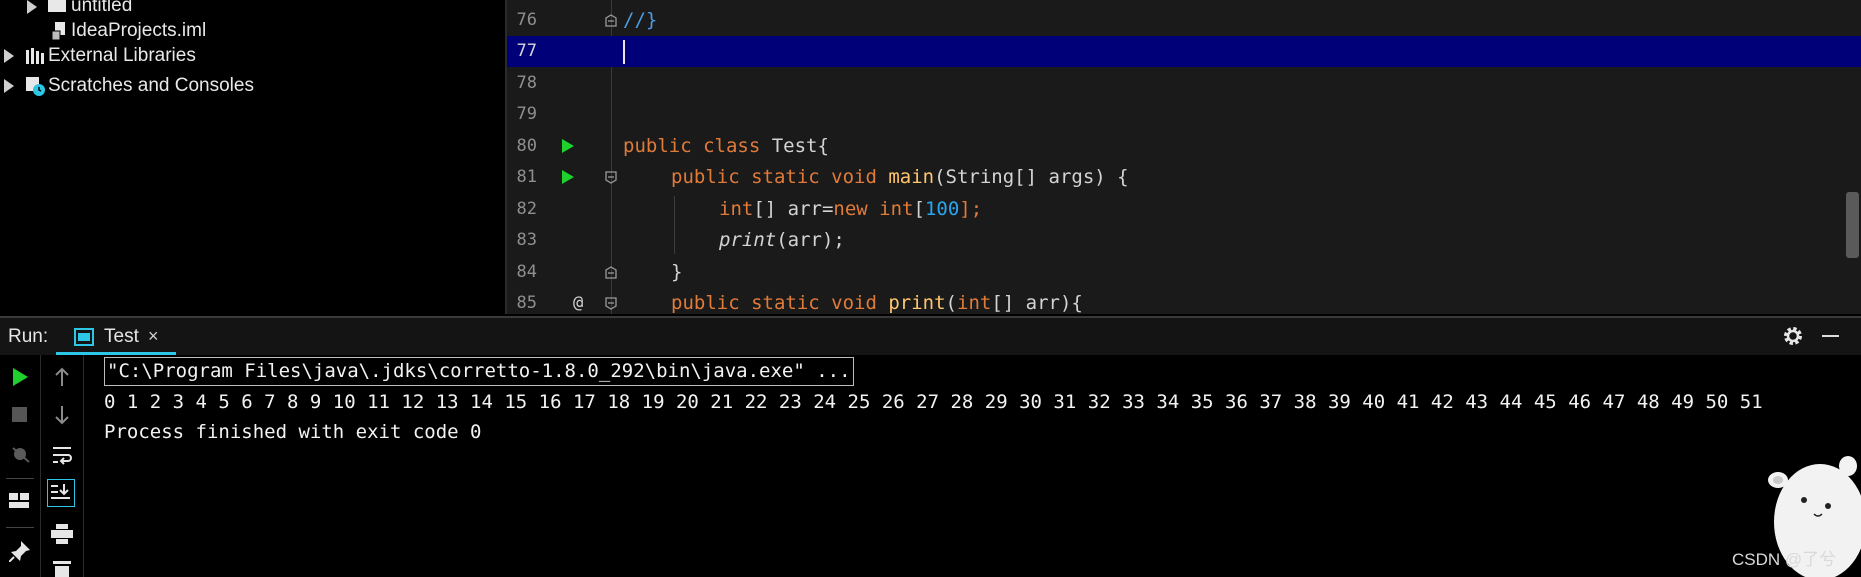  Describe the element at coordinates (151, 86) in the screenshot. I see `tree-item-scratches: Scratches and Consoles` at that location.